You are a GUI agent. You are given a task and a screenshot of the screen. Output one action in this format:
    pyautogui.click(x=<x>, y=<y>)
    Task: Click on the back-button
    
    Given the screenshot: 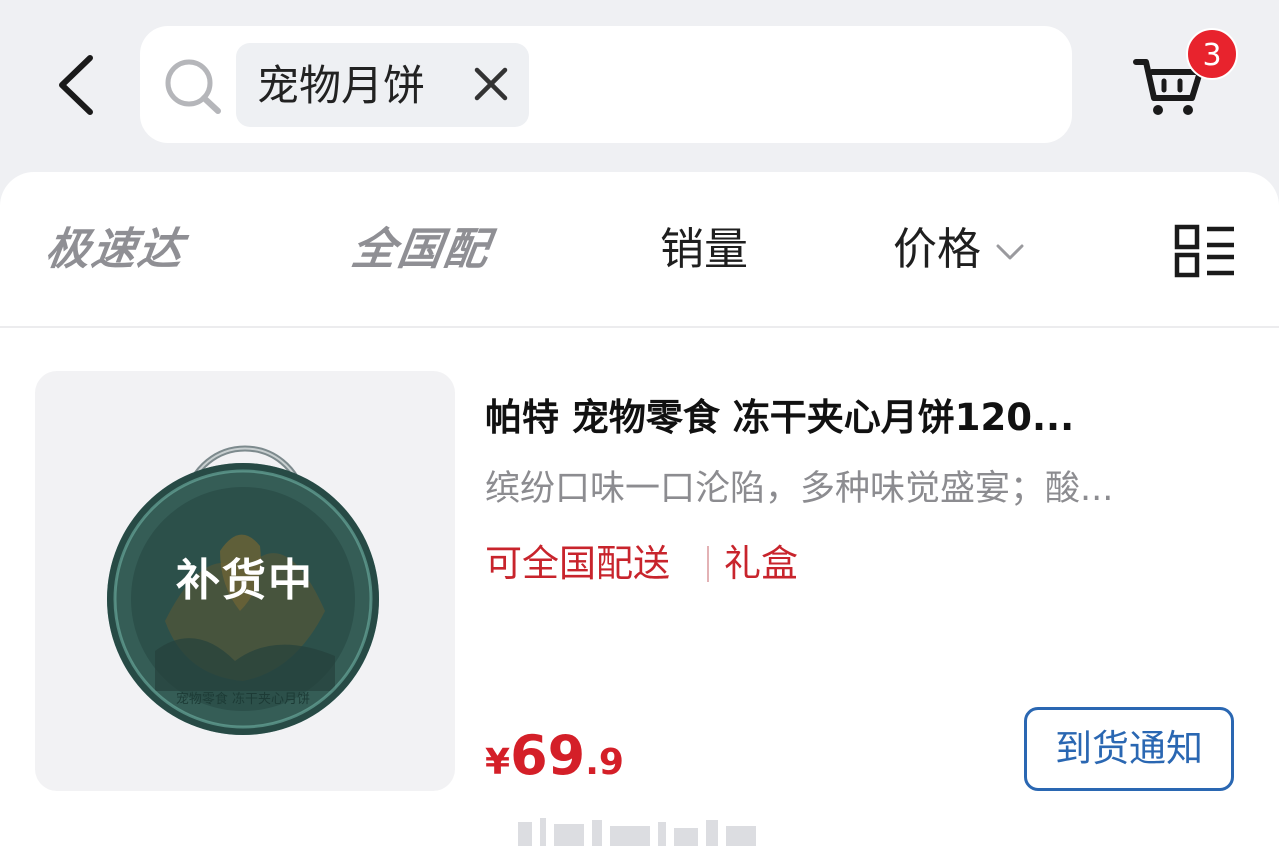 What is the action you would take?
    pyautogui.click(x=77, y=85)
    